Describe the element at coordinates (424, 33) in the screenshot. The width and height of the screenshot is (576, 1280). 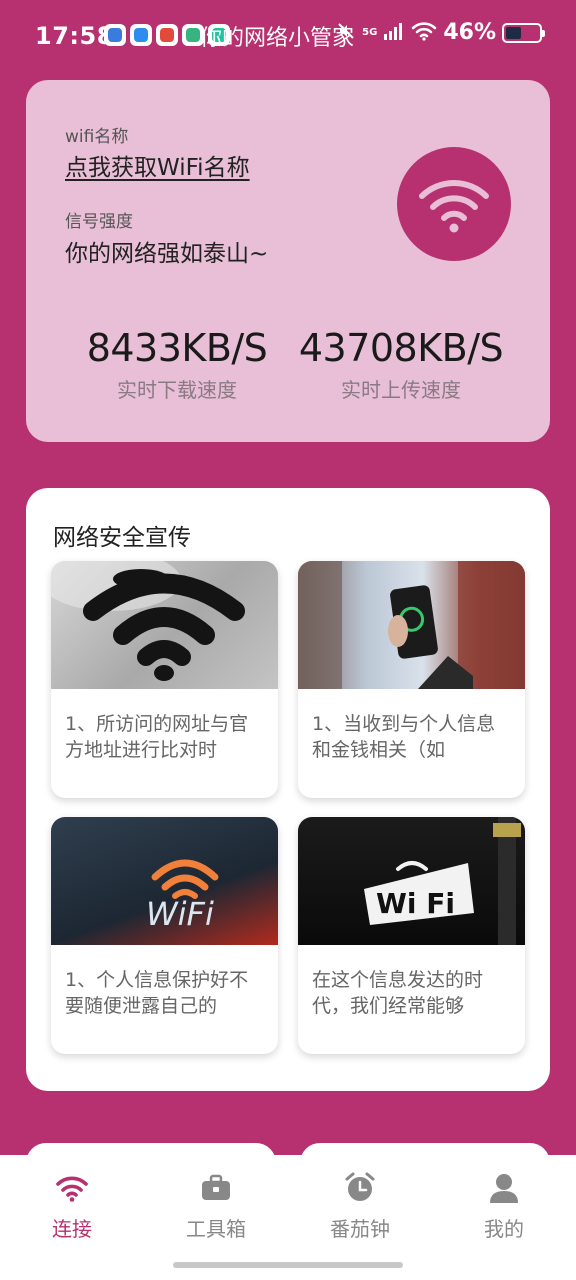
I see `wifi-status-icon` at that location.